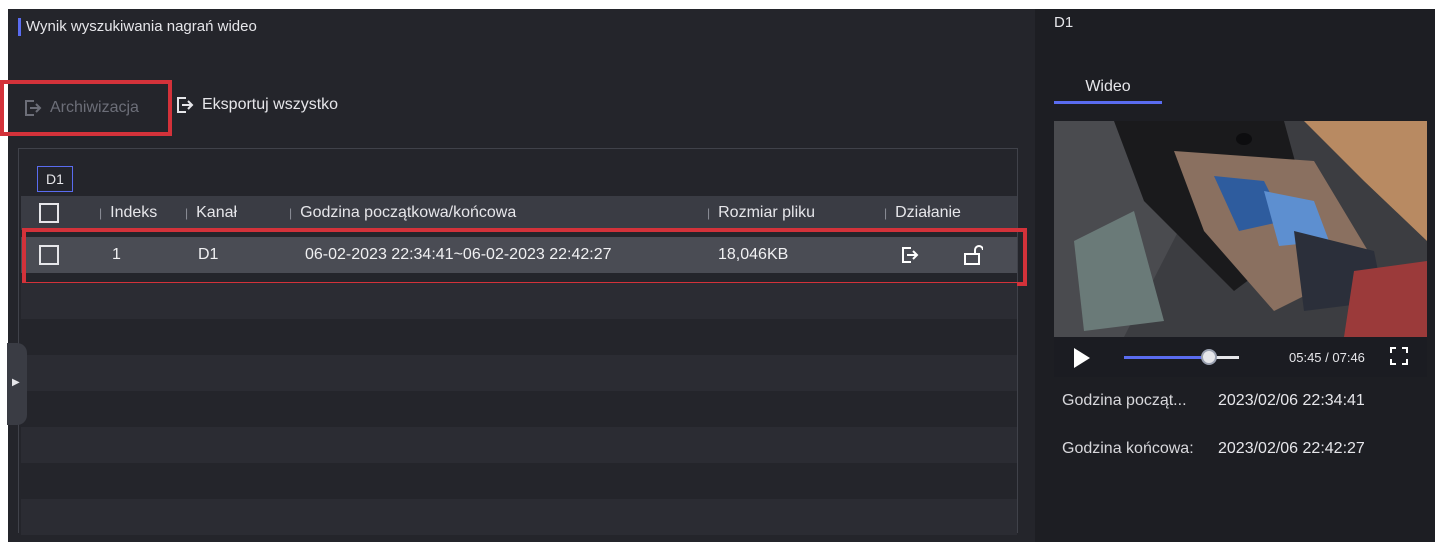  Describe the element at coordinates (1291, 448) in the screenshot. I see `end-time-value: 2023/02/06 22:42:27` at that location.